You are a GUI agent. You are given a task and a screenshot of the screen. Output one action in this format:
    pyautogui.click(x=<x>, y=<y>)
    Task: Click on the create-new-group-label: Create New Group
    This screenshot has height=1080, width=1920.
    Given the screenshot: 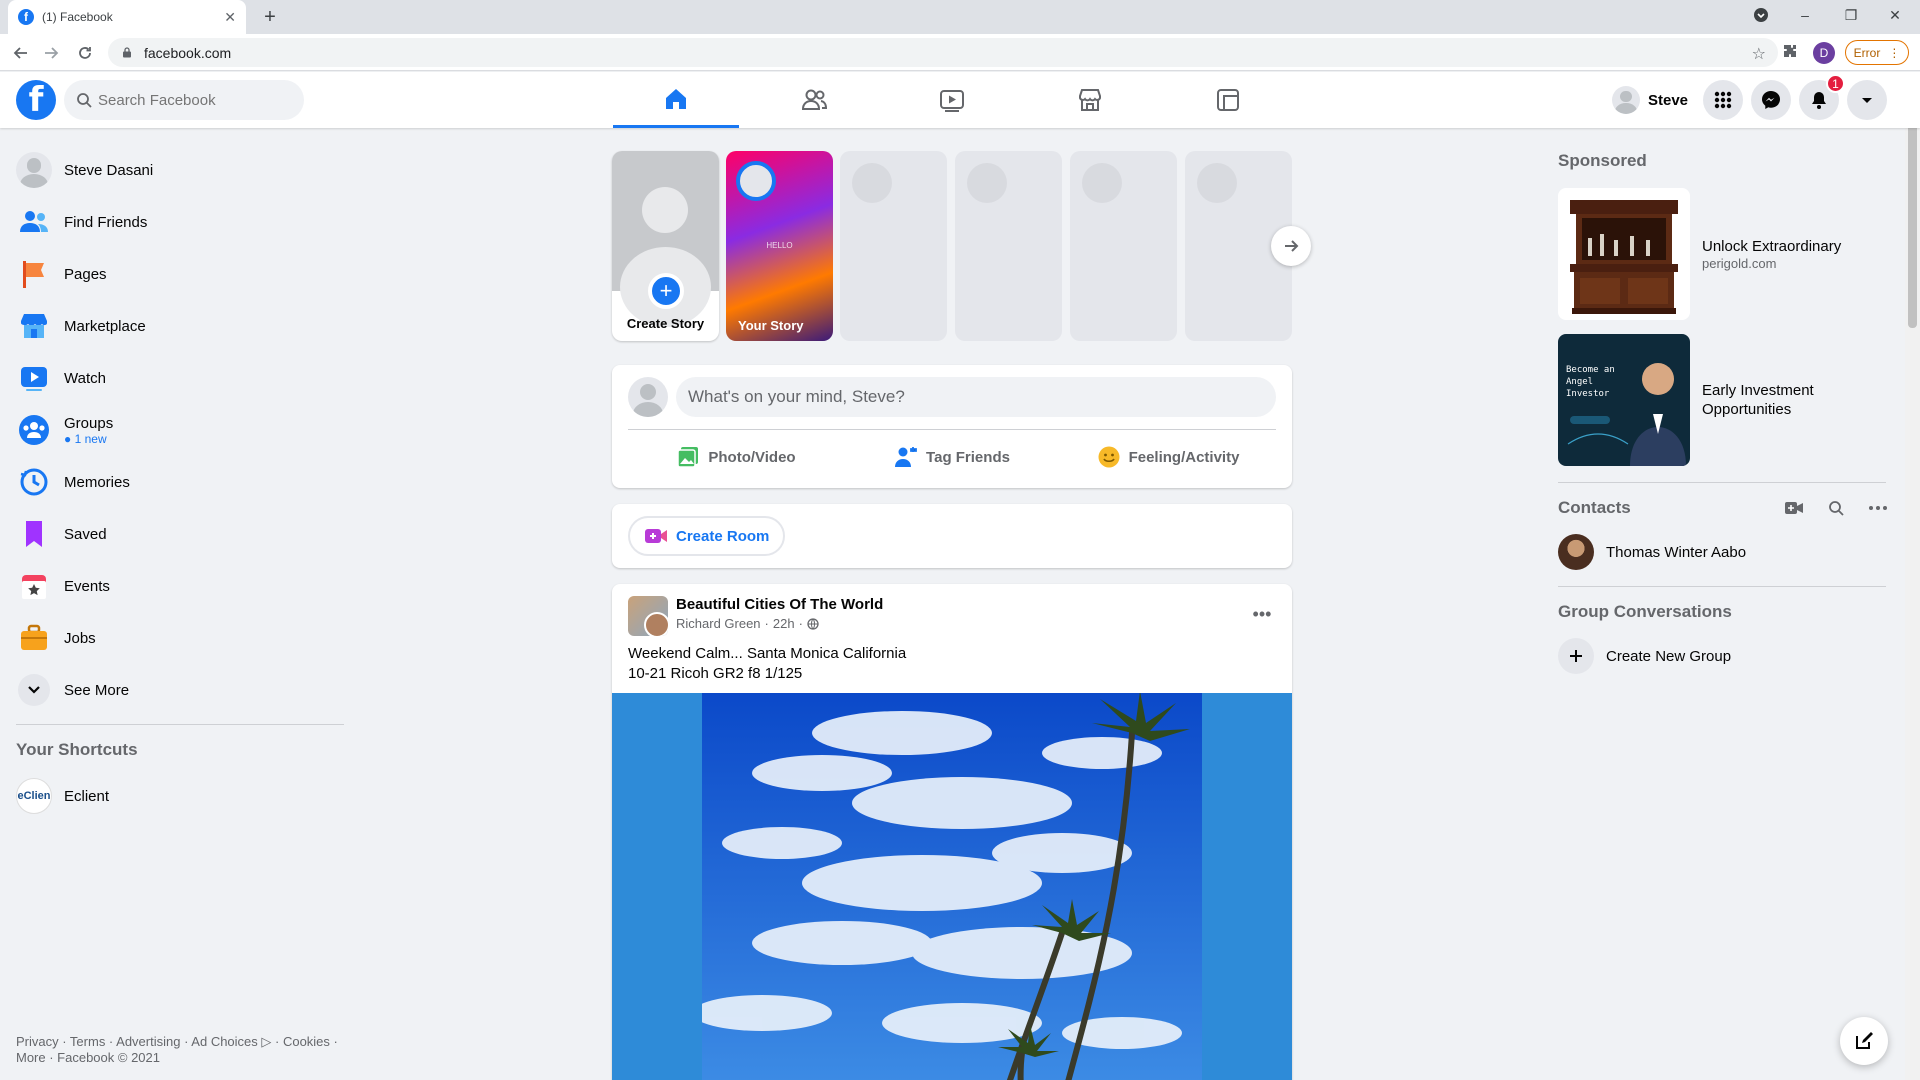 What is the action you would take?
    pyautogui.click(x=1669, y=656)
    